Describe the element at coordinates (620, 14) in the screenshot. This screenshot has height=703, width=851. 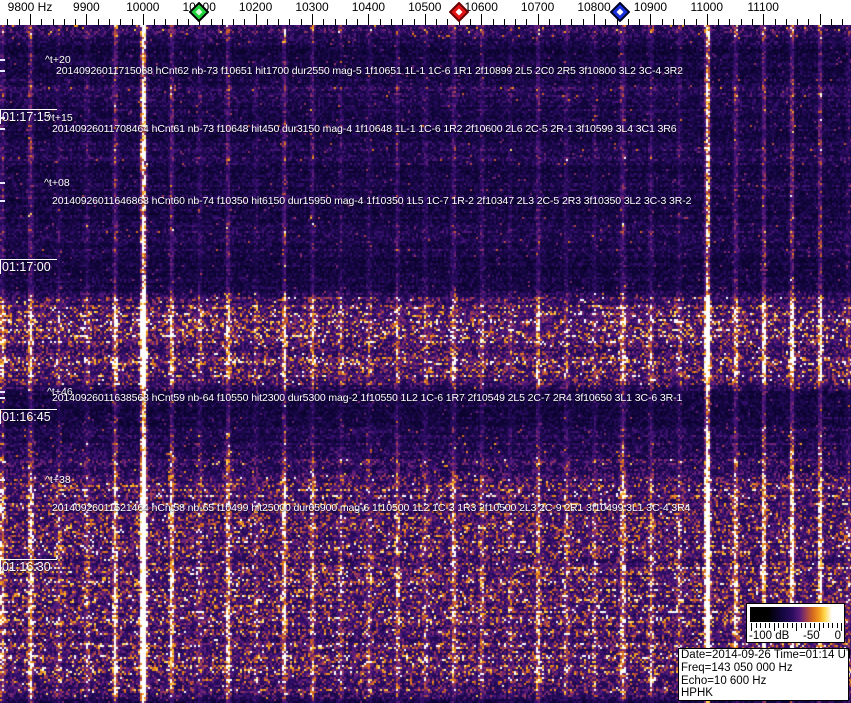
I see `blue-marker` at that location.